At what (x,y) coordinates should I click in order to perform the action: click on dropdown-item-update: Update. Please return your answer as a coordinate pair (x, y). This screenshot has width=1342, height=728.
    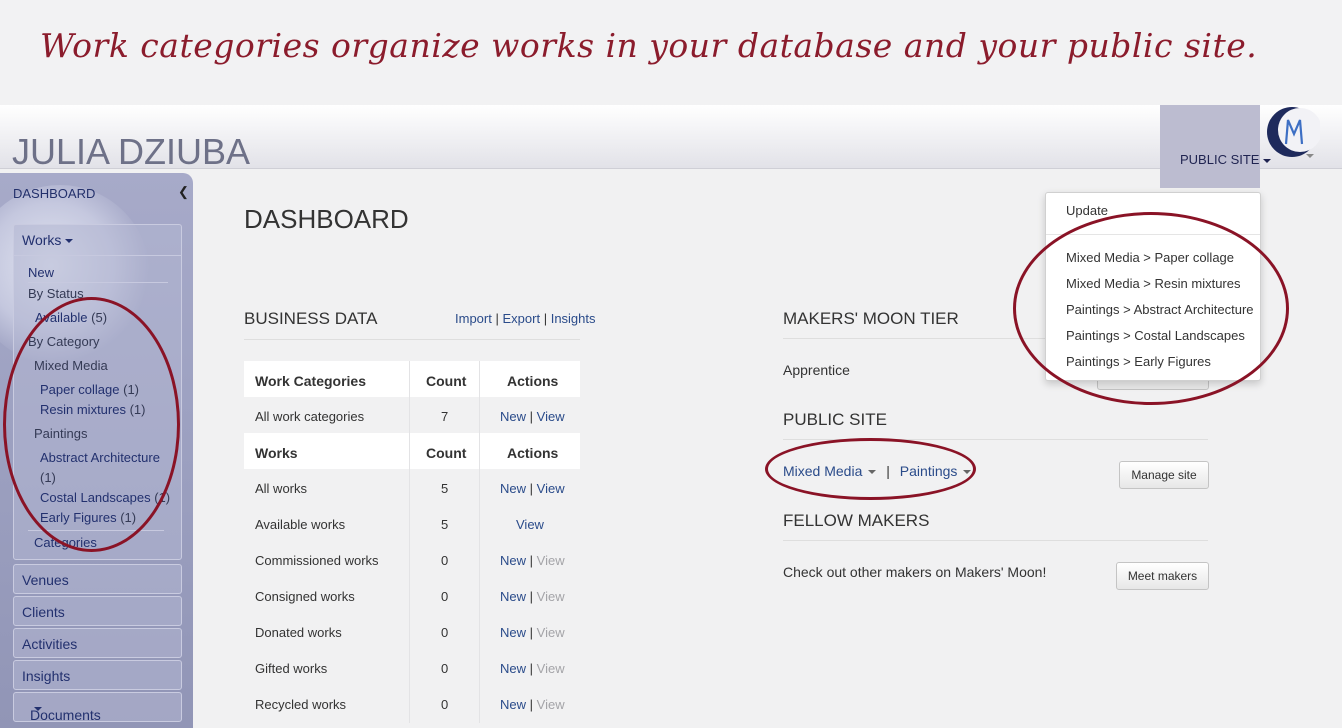
    Looking at the image, I should click on (1087, 210).